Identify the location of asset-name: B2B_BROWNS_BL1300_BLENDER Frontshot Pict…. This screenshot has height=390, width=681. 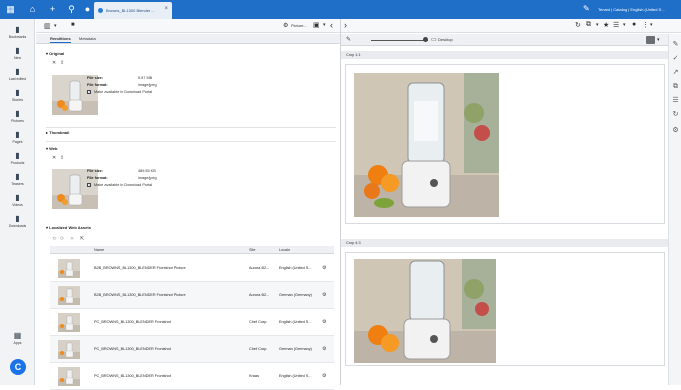
(140, 268).